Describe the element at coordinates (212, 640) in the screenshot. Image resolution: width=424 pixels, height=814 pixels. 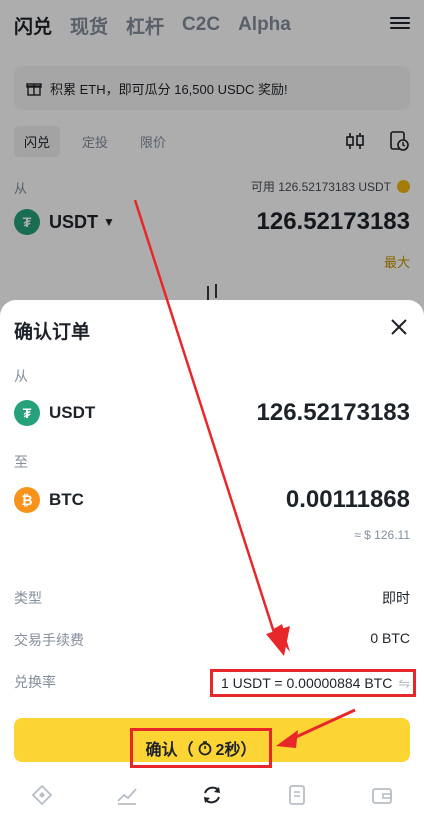
I see `info-row-fee: 交易手续费 0 BTC` at that location.